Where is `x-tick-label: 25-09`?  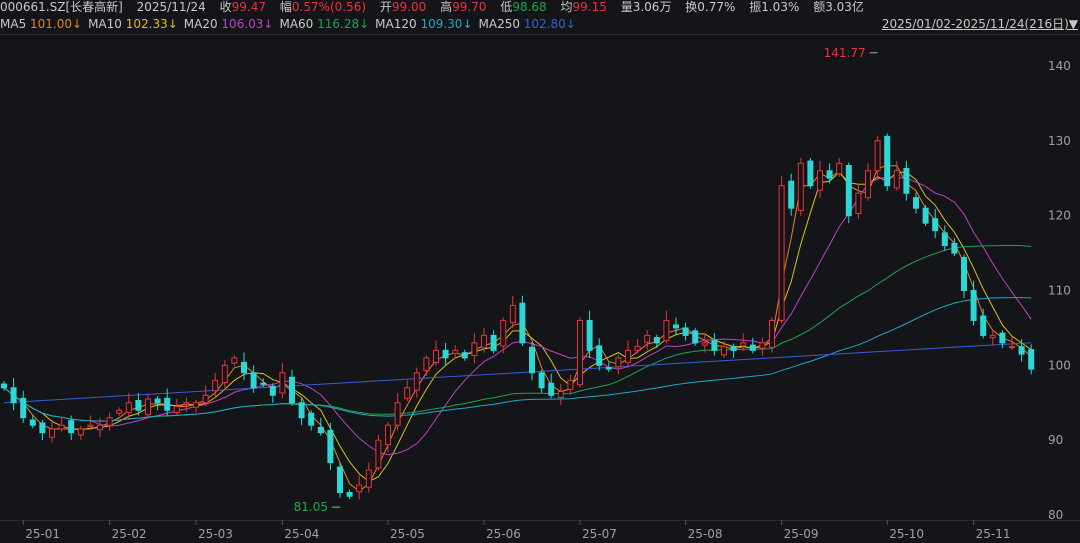
x-tick-label: 25-09 is located at coordinates (801, 534).